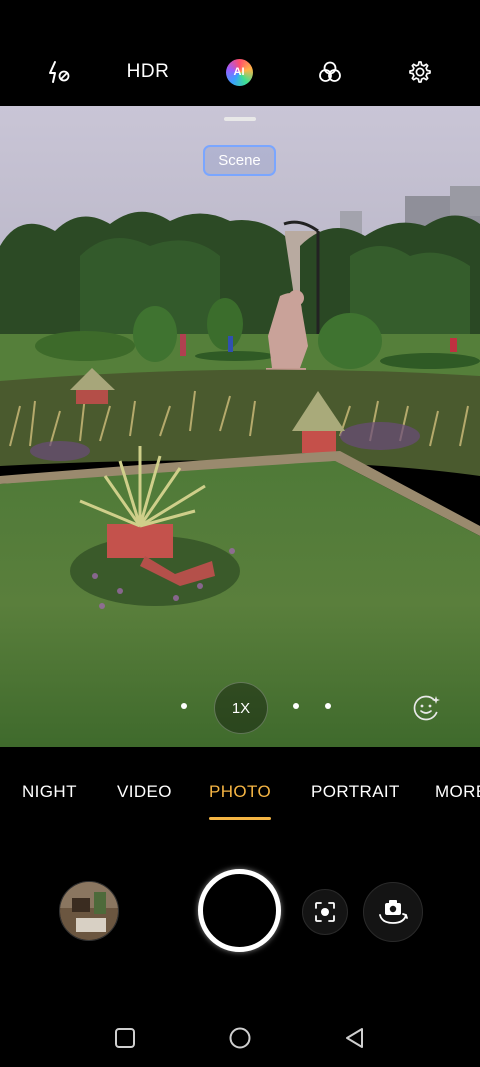 Image resolution: width=480 pixels, height=1067 pixels. I want to click on switch-camera-button, so click(393, 912).